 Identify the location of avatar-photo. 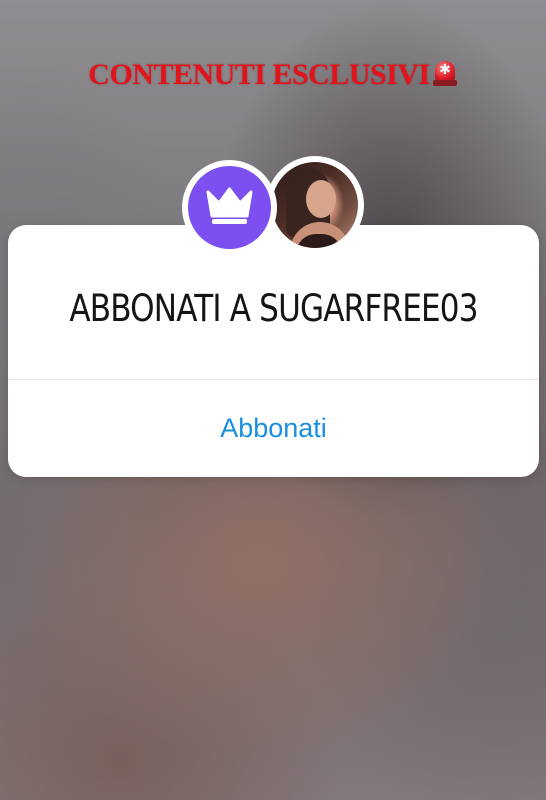
(315, 205).